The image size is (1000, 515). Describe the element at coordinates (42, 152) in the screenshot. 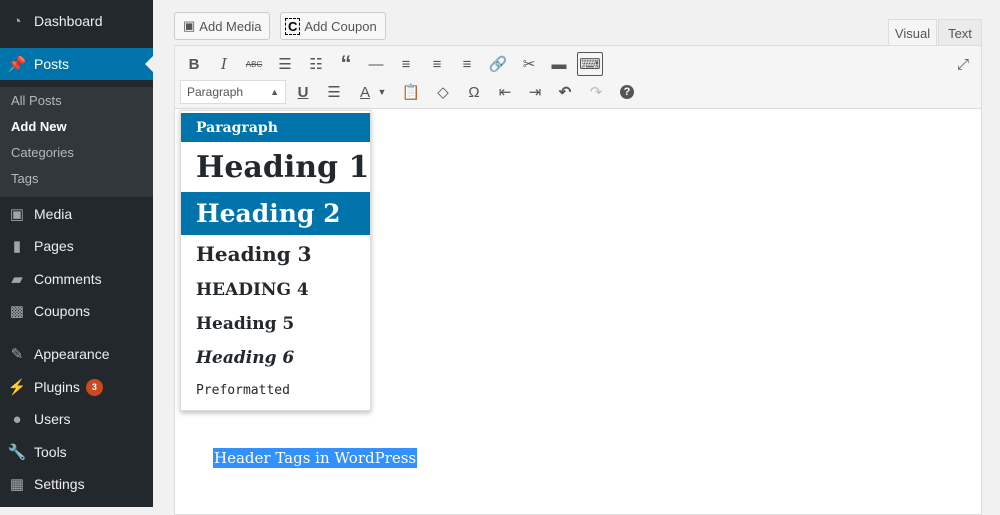

I see `submenu-categories: Categories` at that location.